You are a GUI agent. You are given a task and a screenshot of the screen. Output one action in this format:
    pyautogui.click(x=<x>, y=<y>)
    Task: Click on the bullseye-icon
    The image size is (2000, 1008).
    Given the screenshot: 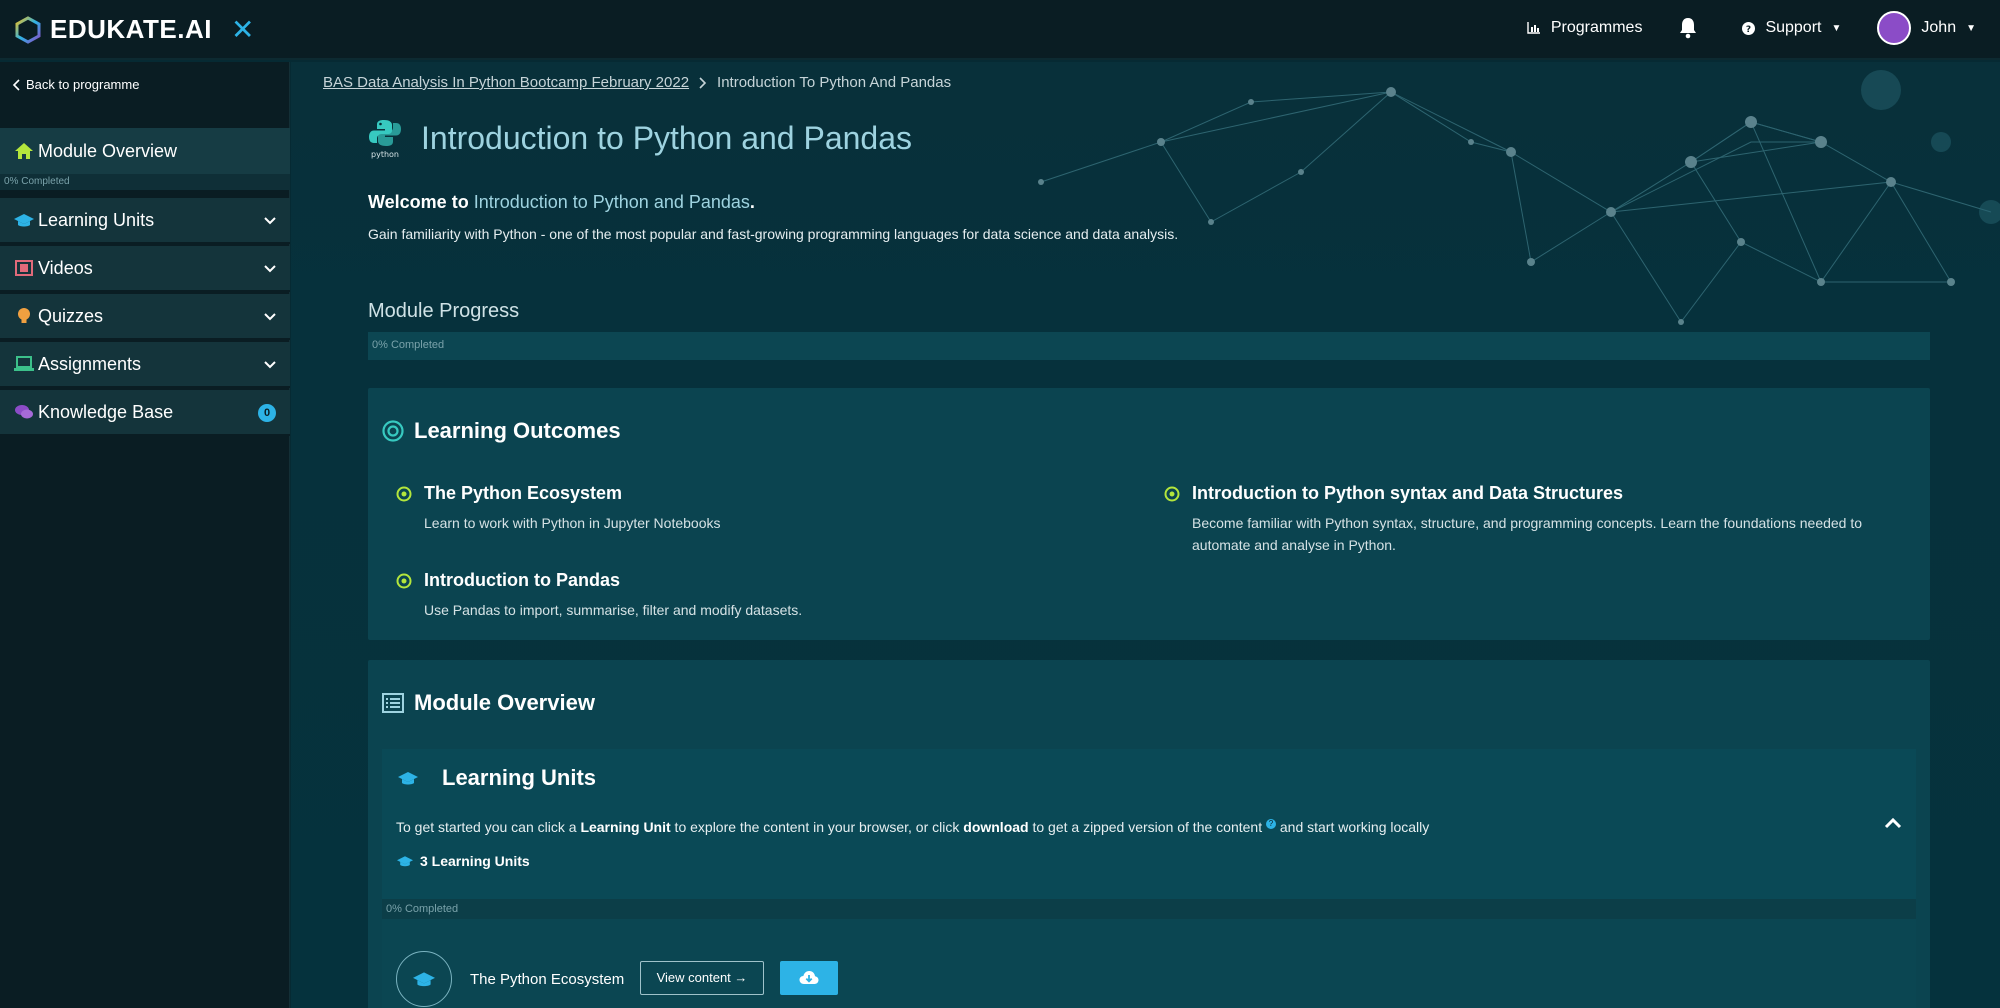 What is the action you would take?
    pyautogui.click(x=393, y=431)
    